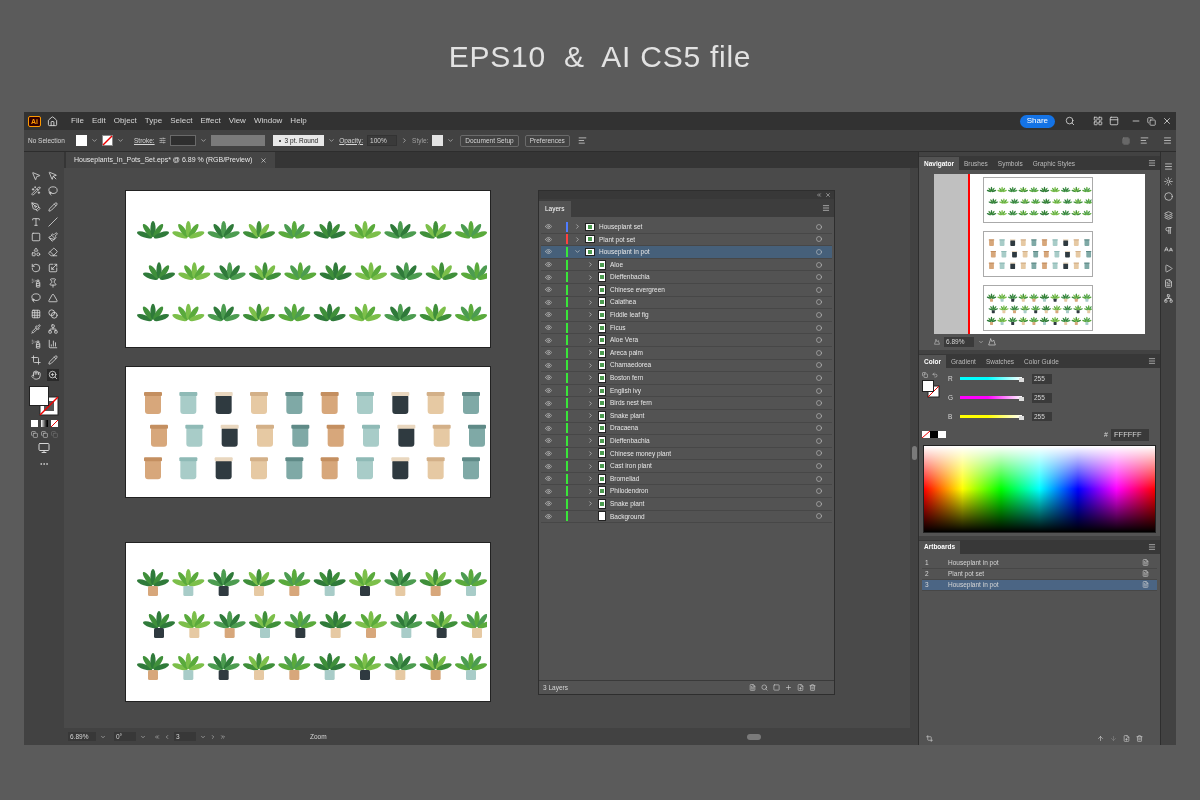 The height and width of the screenshot is (800, 1200). What do you see at coordinates (98, 121) in the screenshot?
I see `menu-item: Edit` at bounding box center [98, 121].